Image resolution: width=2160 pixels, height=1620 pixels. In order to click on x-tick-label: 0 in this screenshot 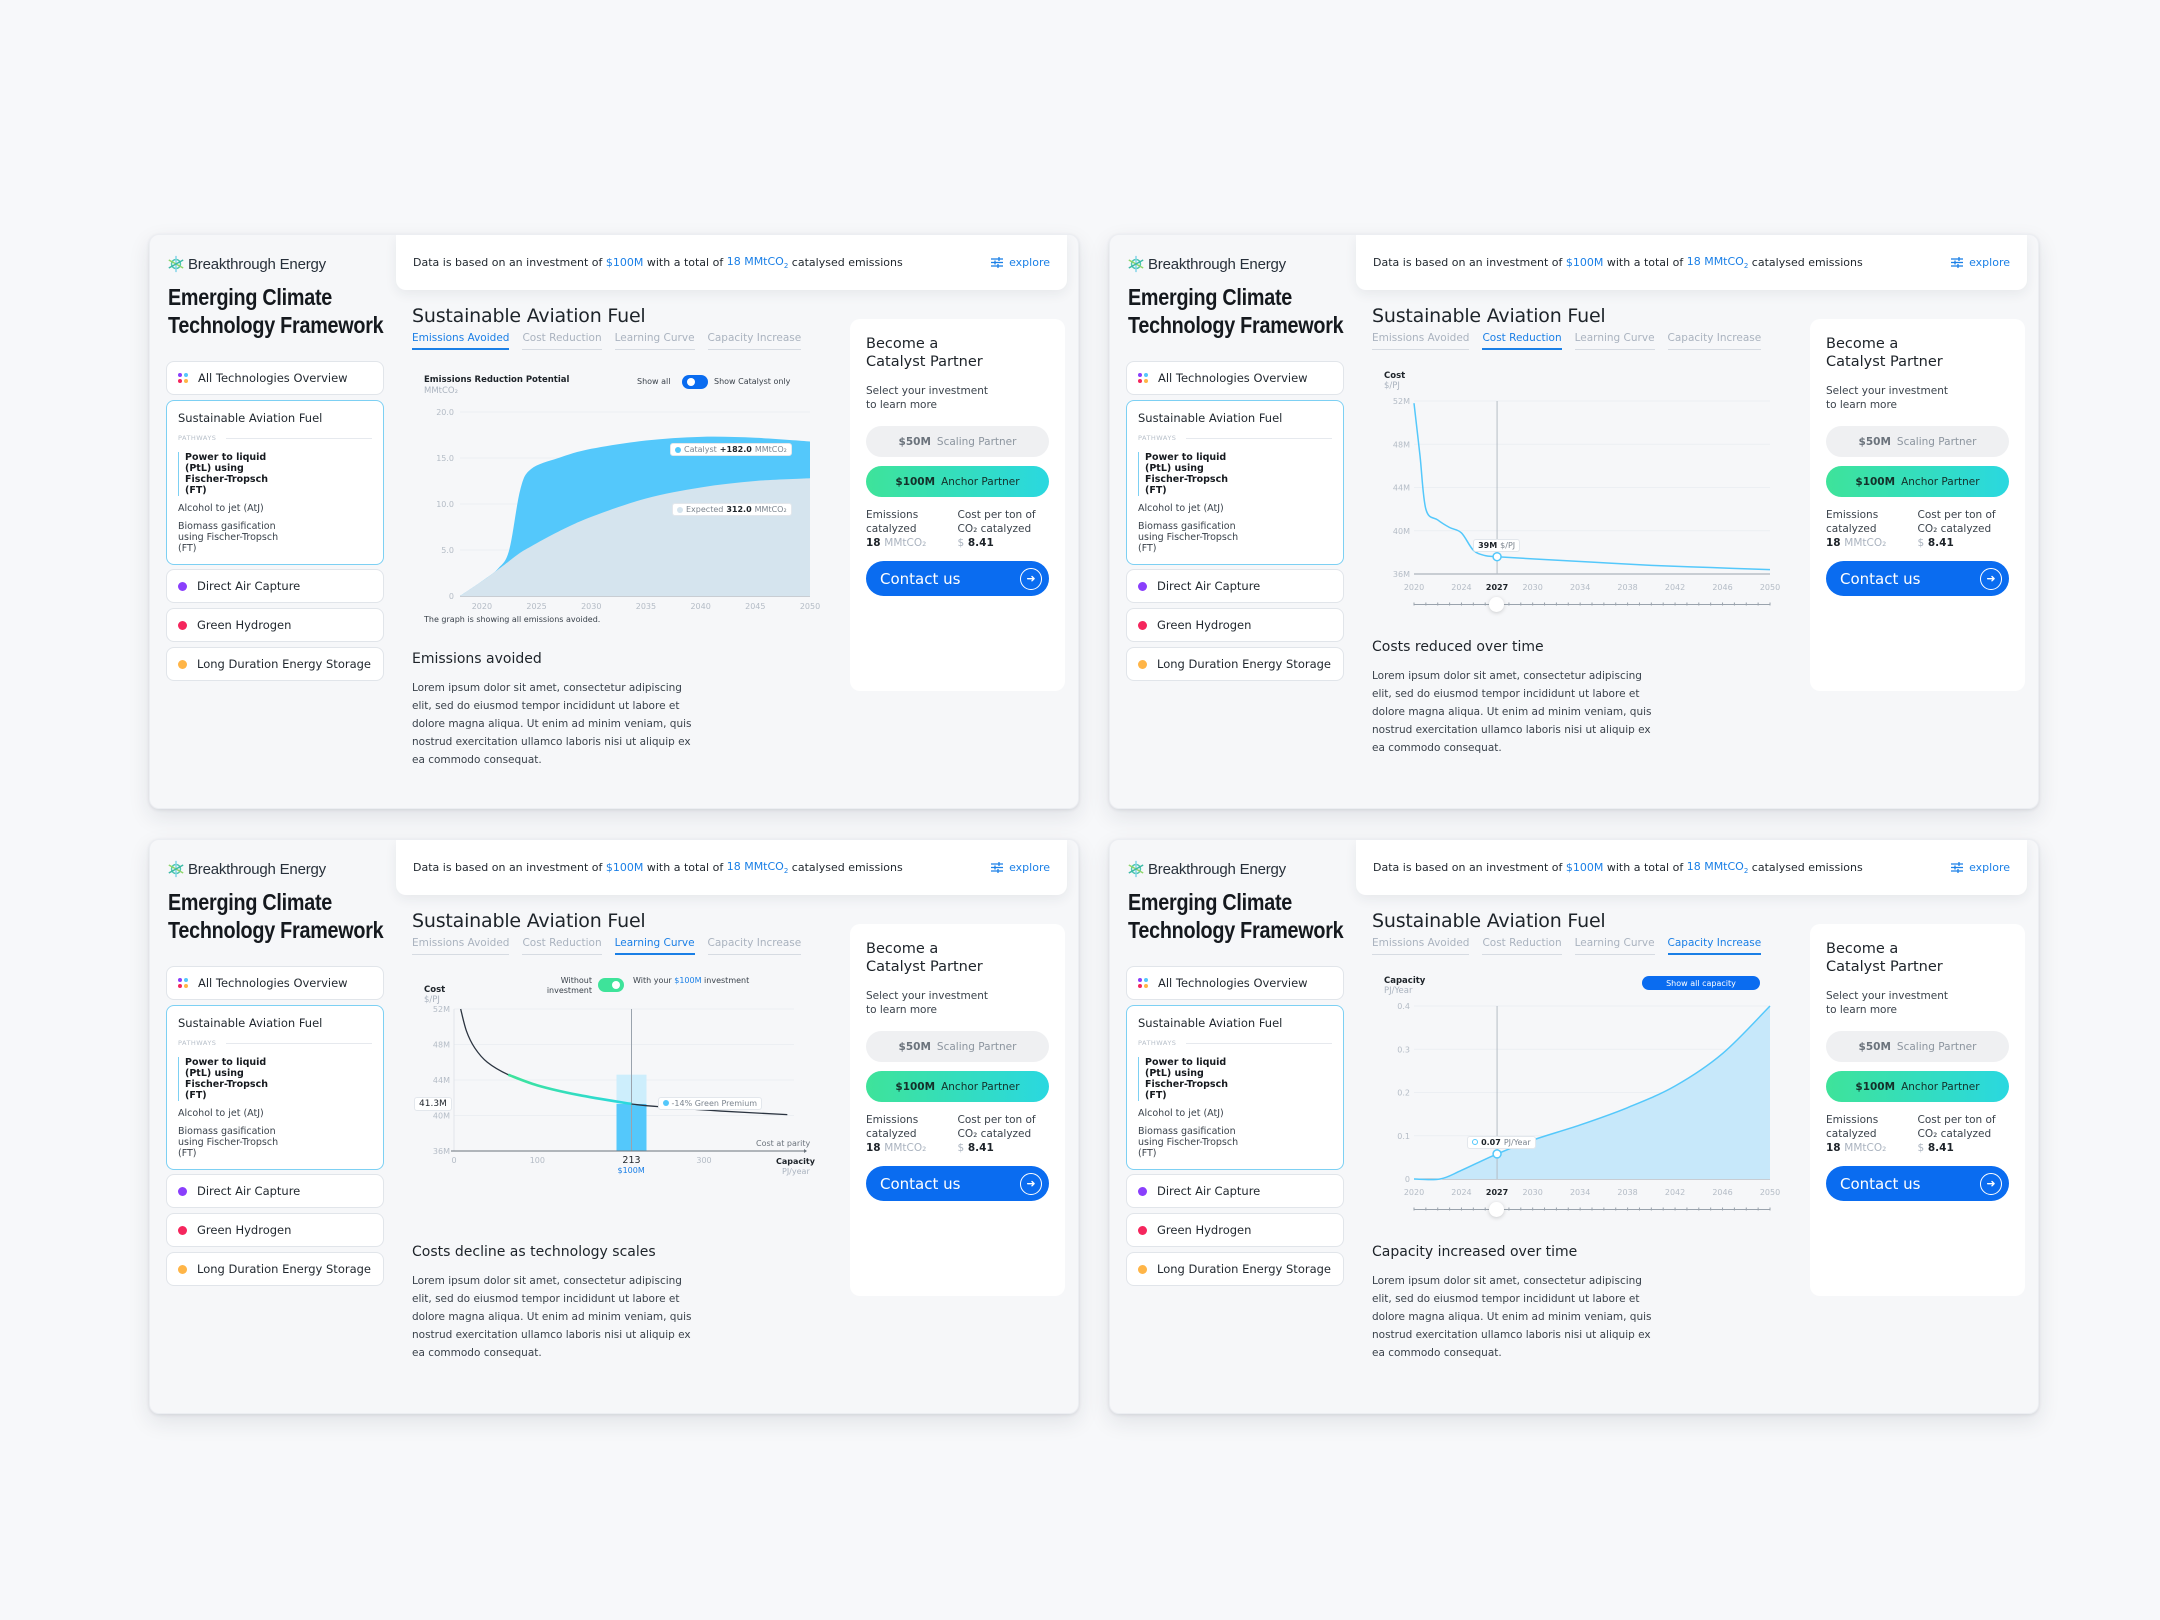, I will do `click(453, 1160)`.